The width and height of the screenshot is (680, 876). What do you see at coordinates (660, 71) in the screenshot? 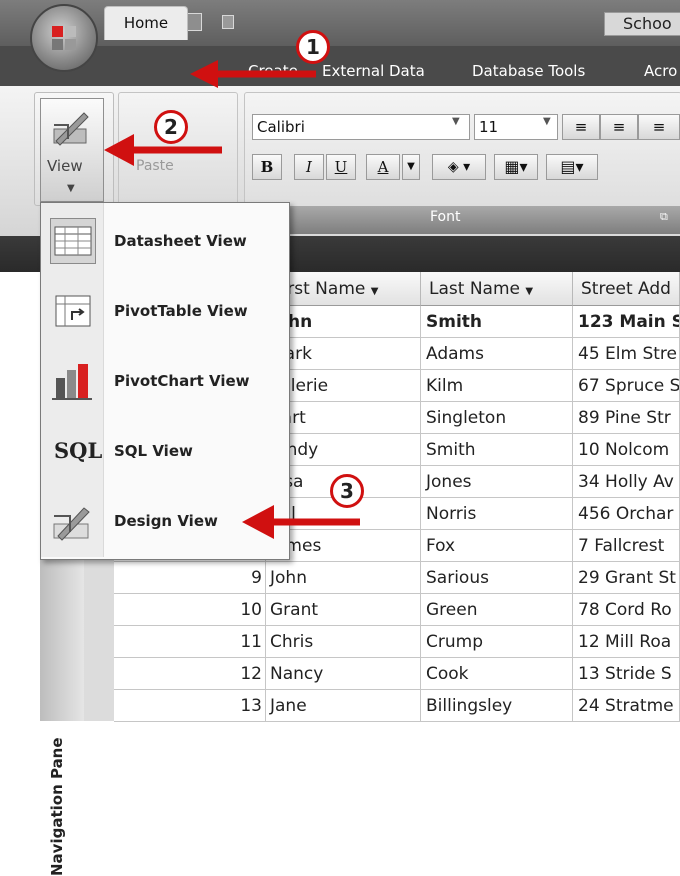
I see `tab-acrobat: Acro` at bounding box center [660, 71].